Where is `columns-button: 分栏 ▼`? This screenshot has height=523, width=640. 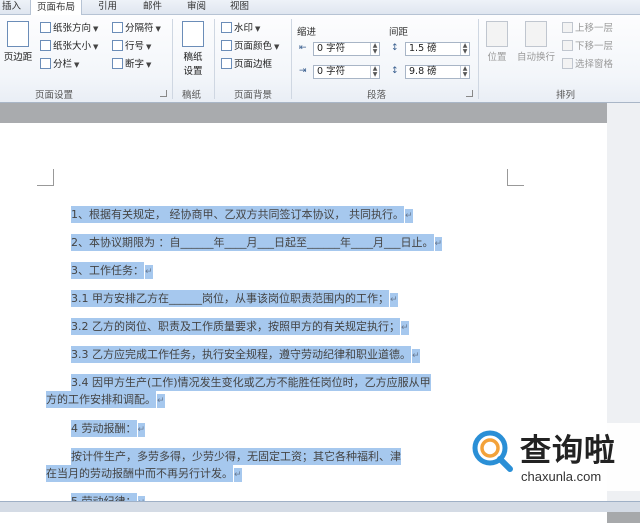
columns-button: 分栏 ▼ is located at coordinates (59, 65).